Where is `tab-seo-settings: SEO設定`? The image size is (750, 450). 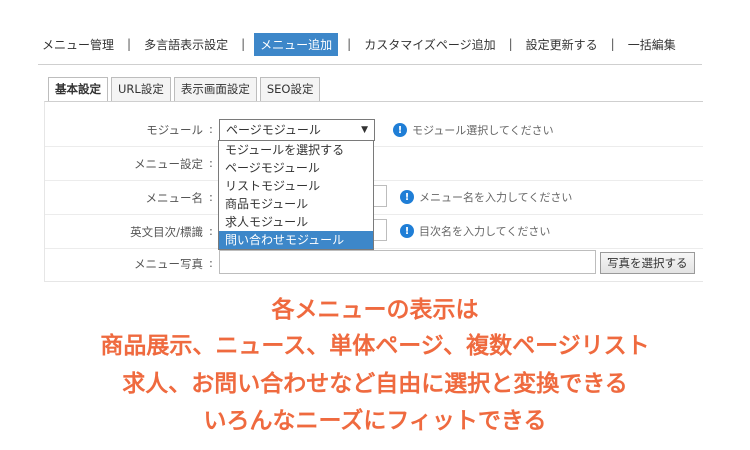
tab-seo-settings: SEO設定 is located at coordinates (290, 89).